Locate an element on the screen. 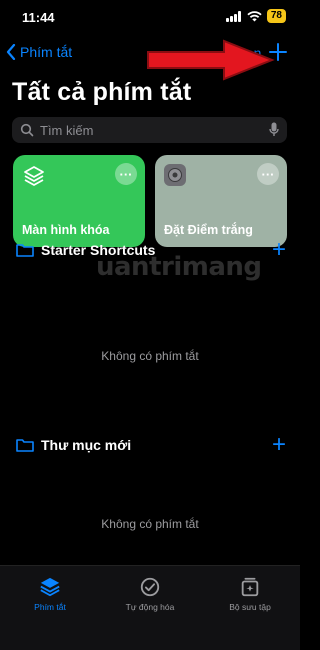 The height and width of the screenshot is (650, 320). tab-label: Phím tắt is located at coordinates (50, 607).